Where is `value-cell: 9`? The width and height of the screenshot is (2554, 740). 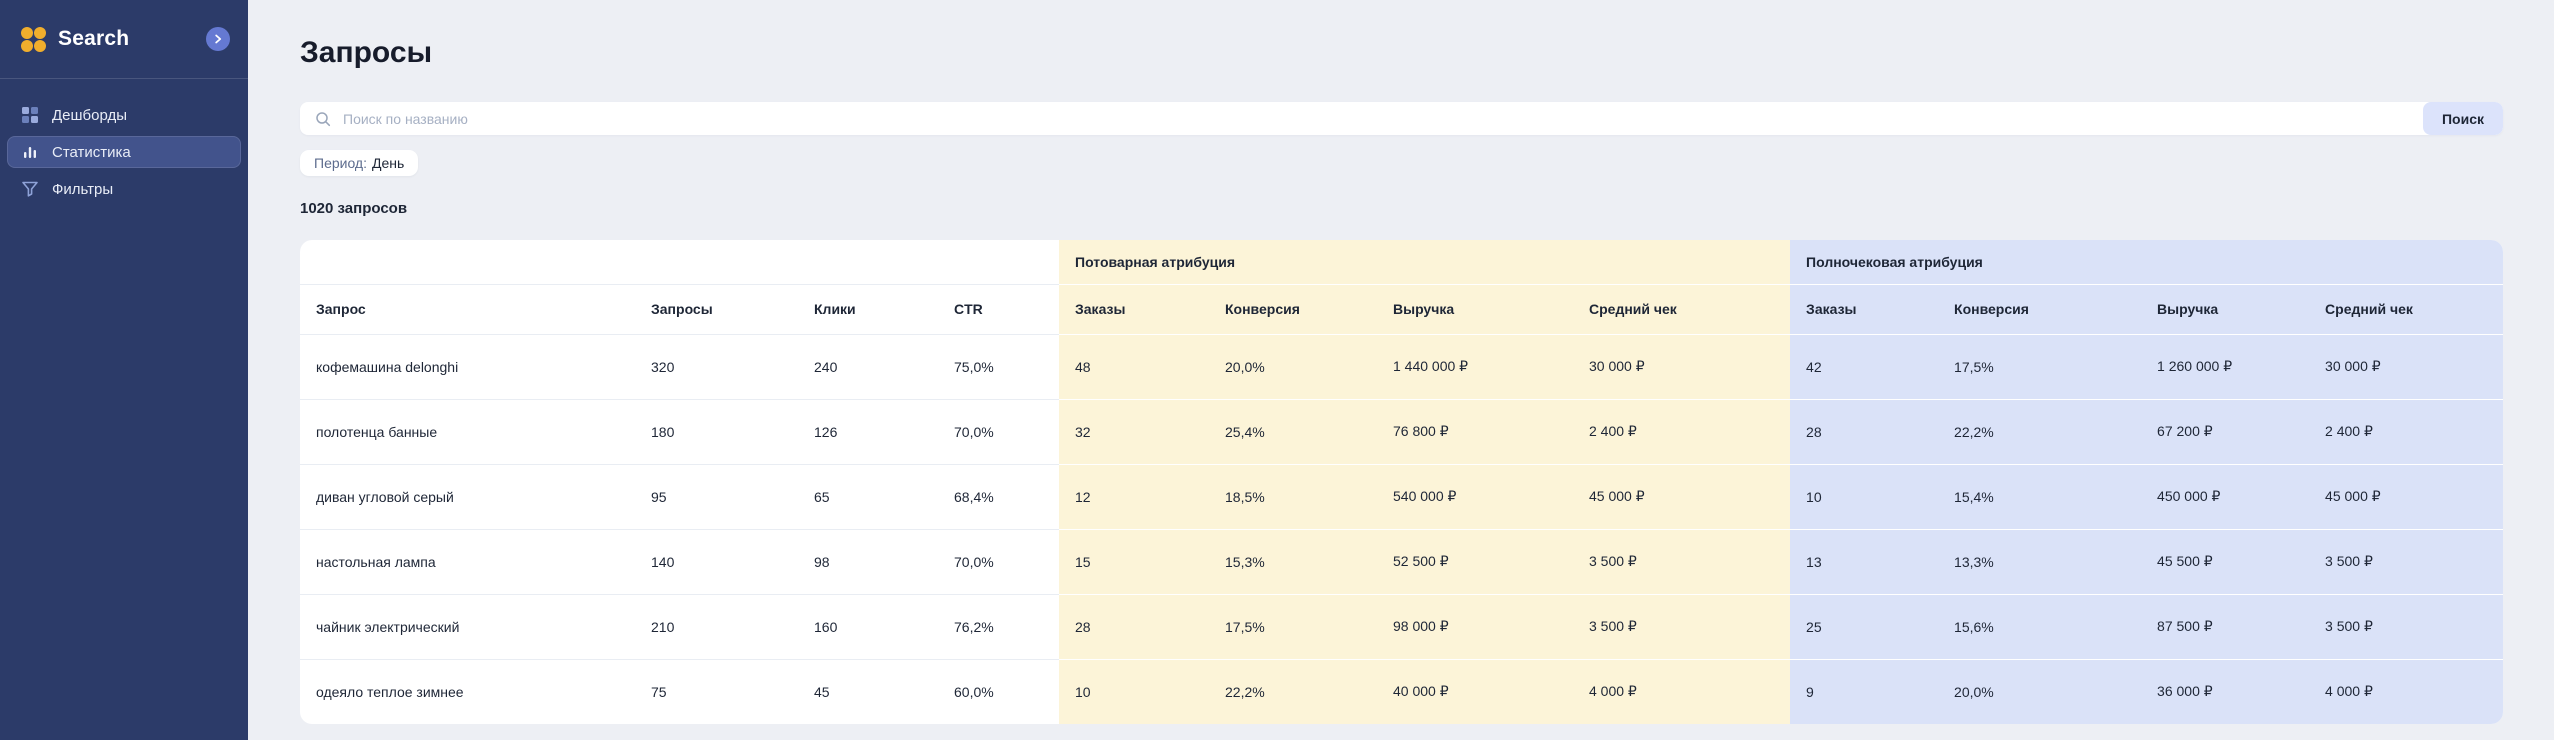
value-cell: 9 is located at coordinates (1864, 691).